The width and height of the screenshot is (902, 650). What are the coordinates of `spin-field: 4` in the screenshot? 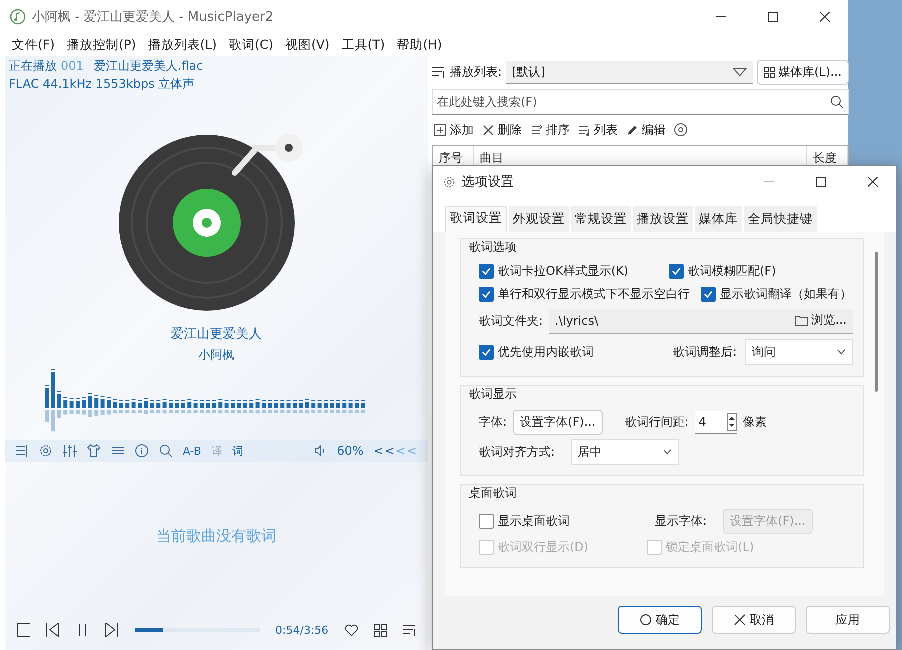 It's located at (715, 422).